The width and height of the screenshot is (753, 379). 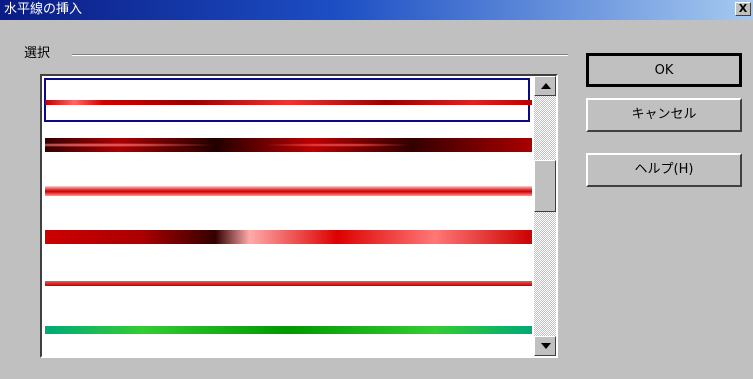 I want to click on arrow-up-icon, so click(x=546, y=86).